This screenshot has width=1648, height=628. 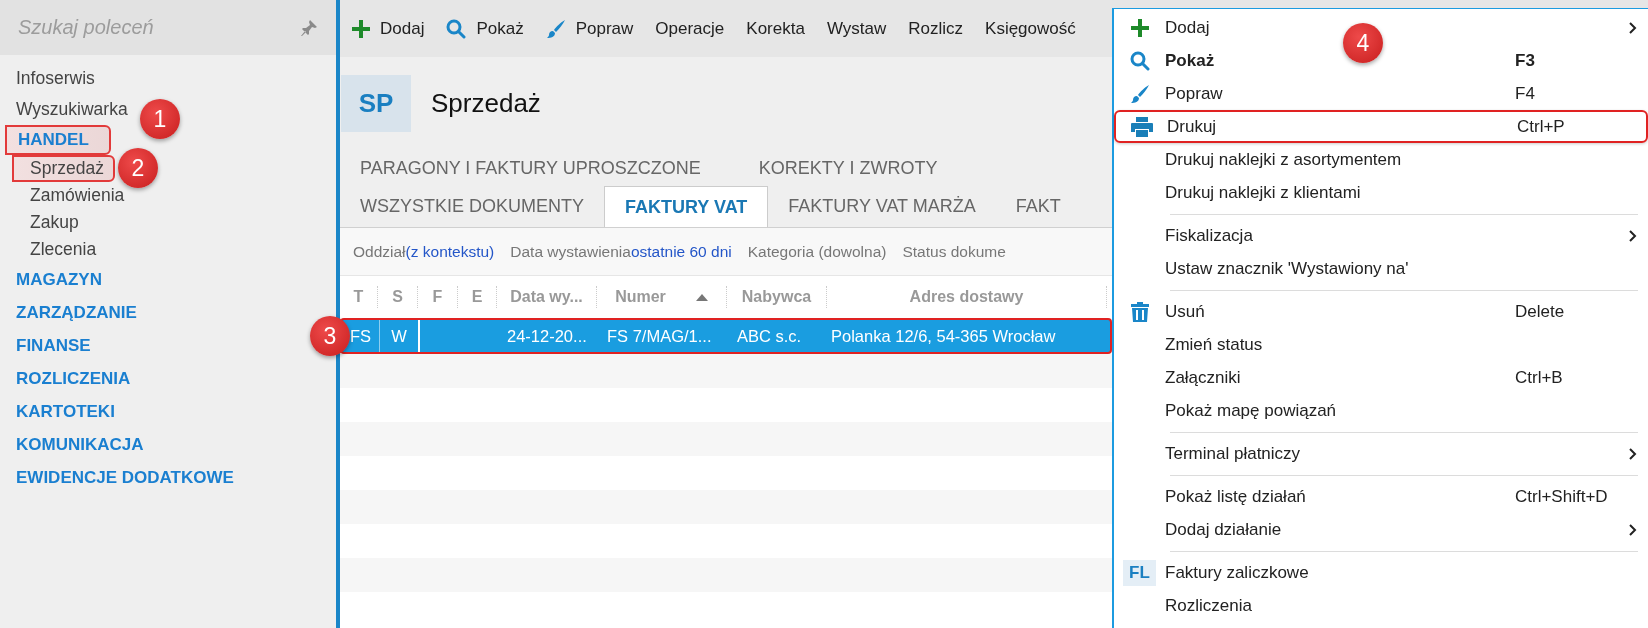 What do you see at coordinates (1139, 572) in the screenshot?
I see `menu-item-badge: FL` at bounding box center [1139, 572].